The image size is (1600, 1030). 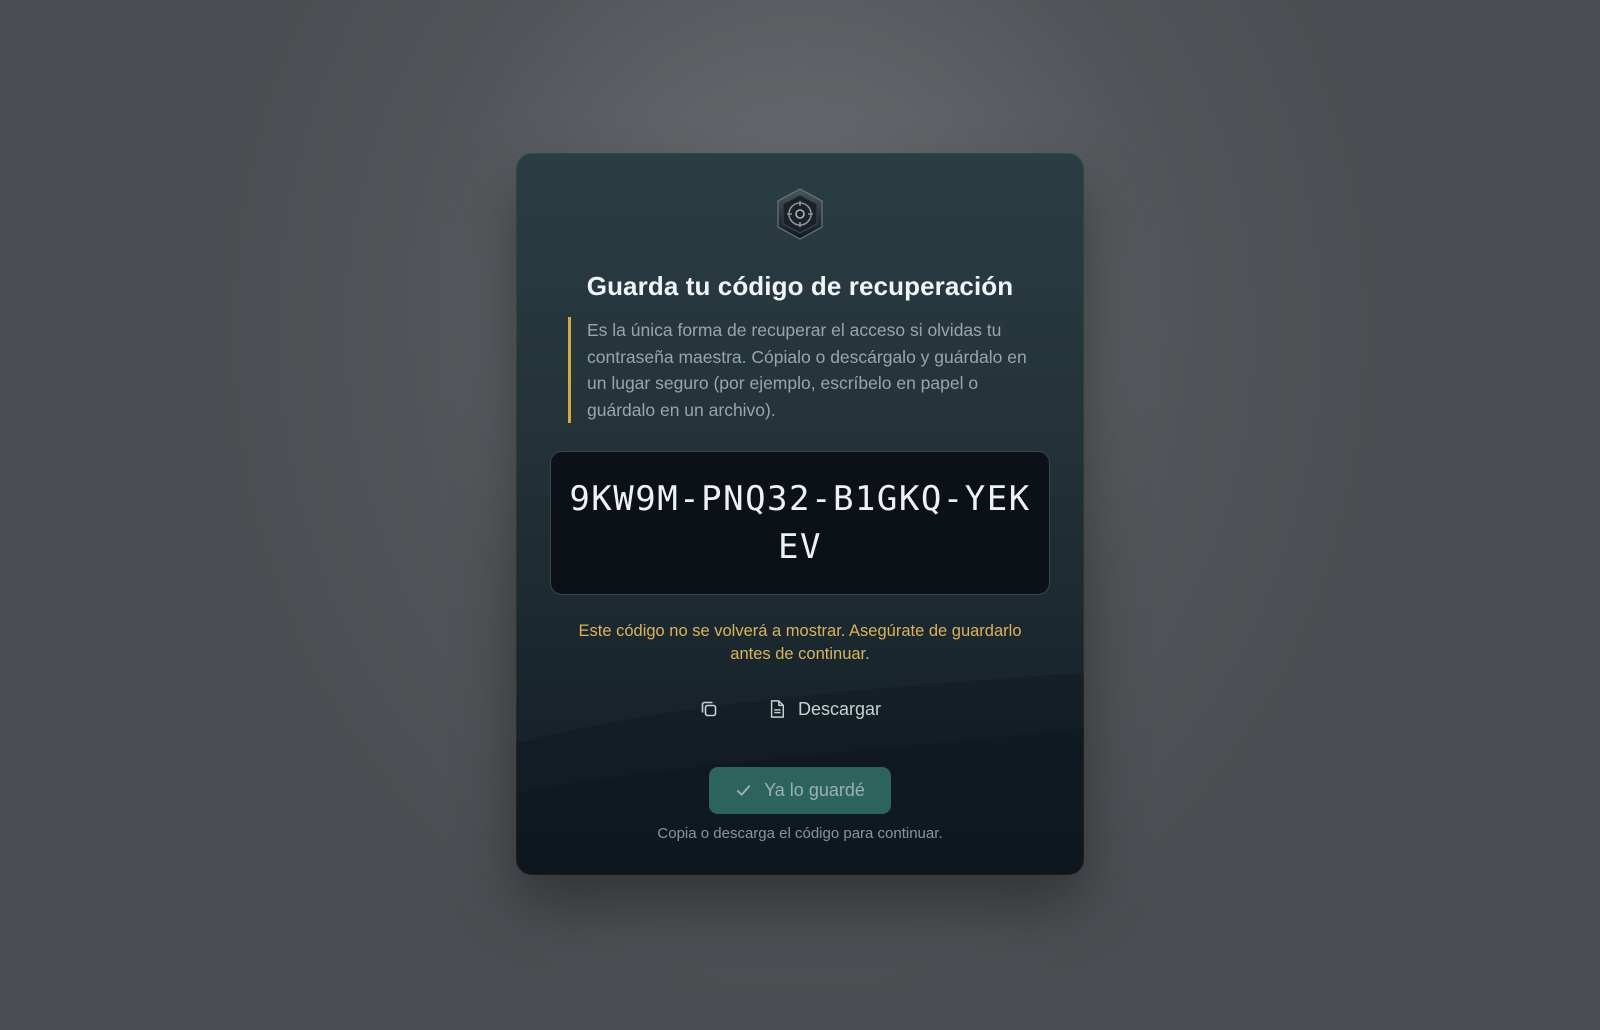 What do you see at coordinates (840, 708) in the screenshot?
I see `download-label: Descargar` at bounding box center [840, 708].